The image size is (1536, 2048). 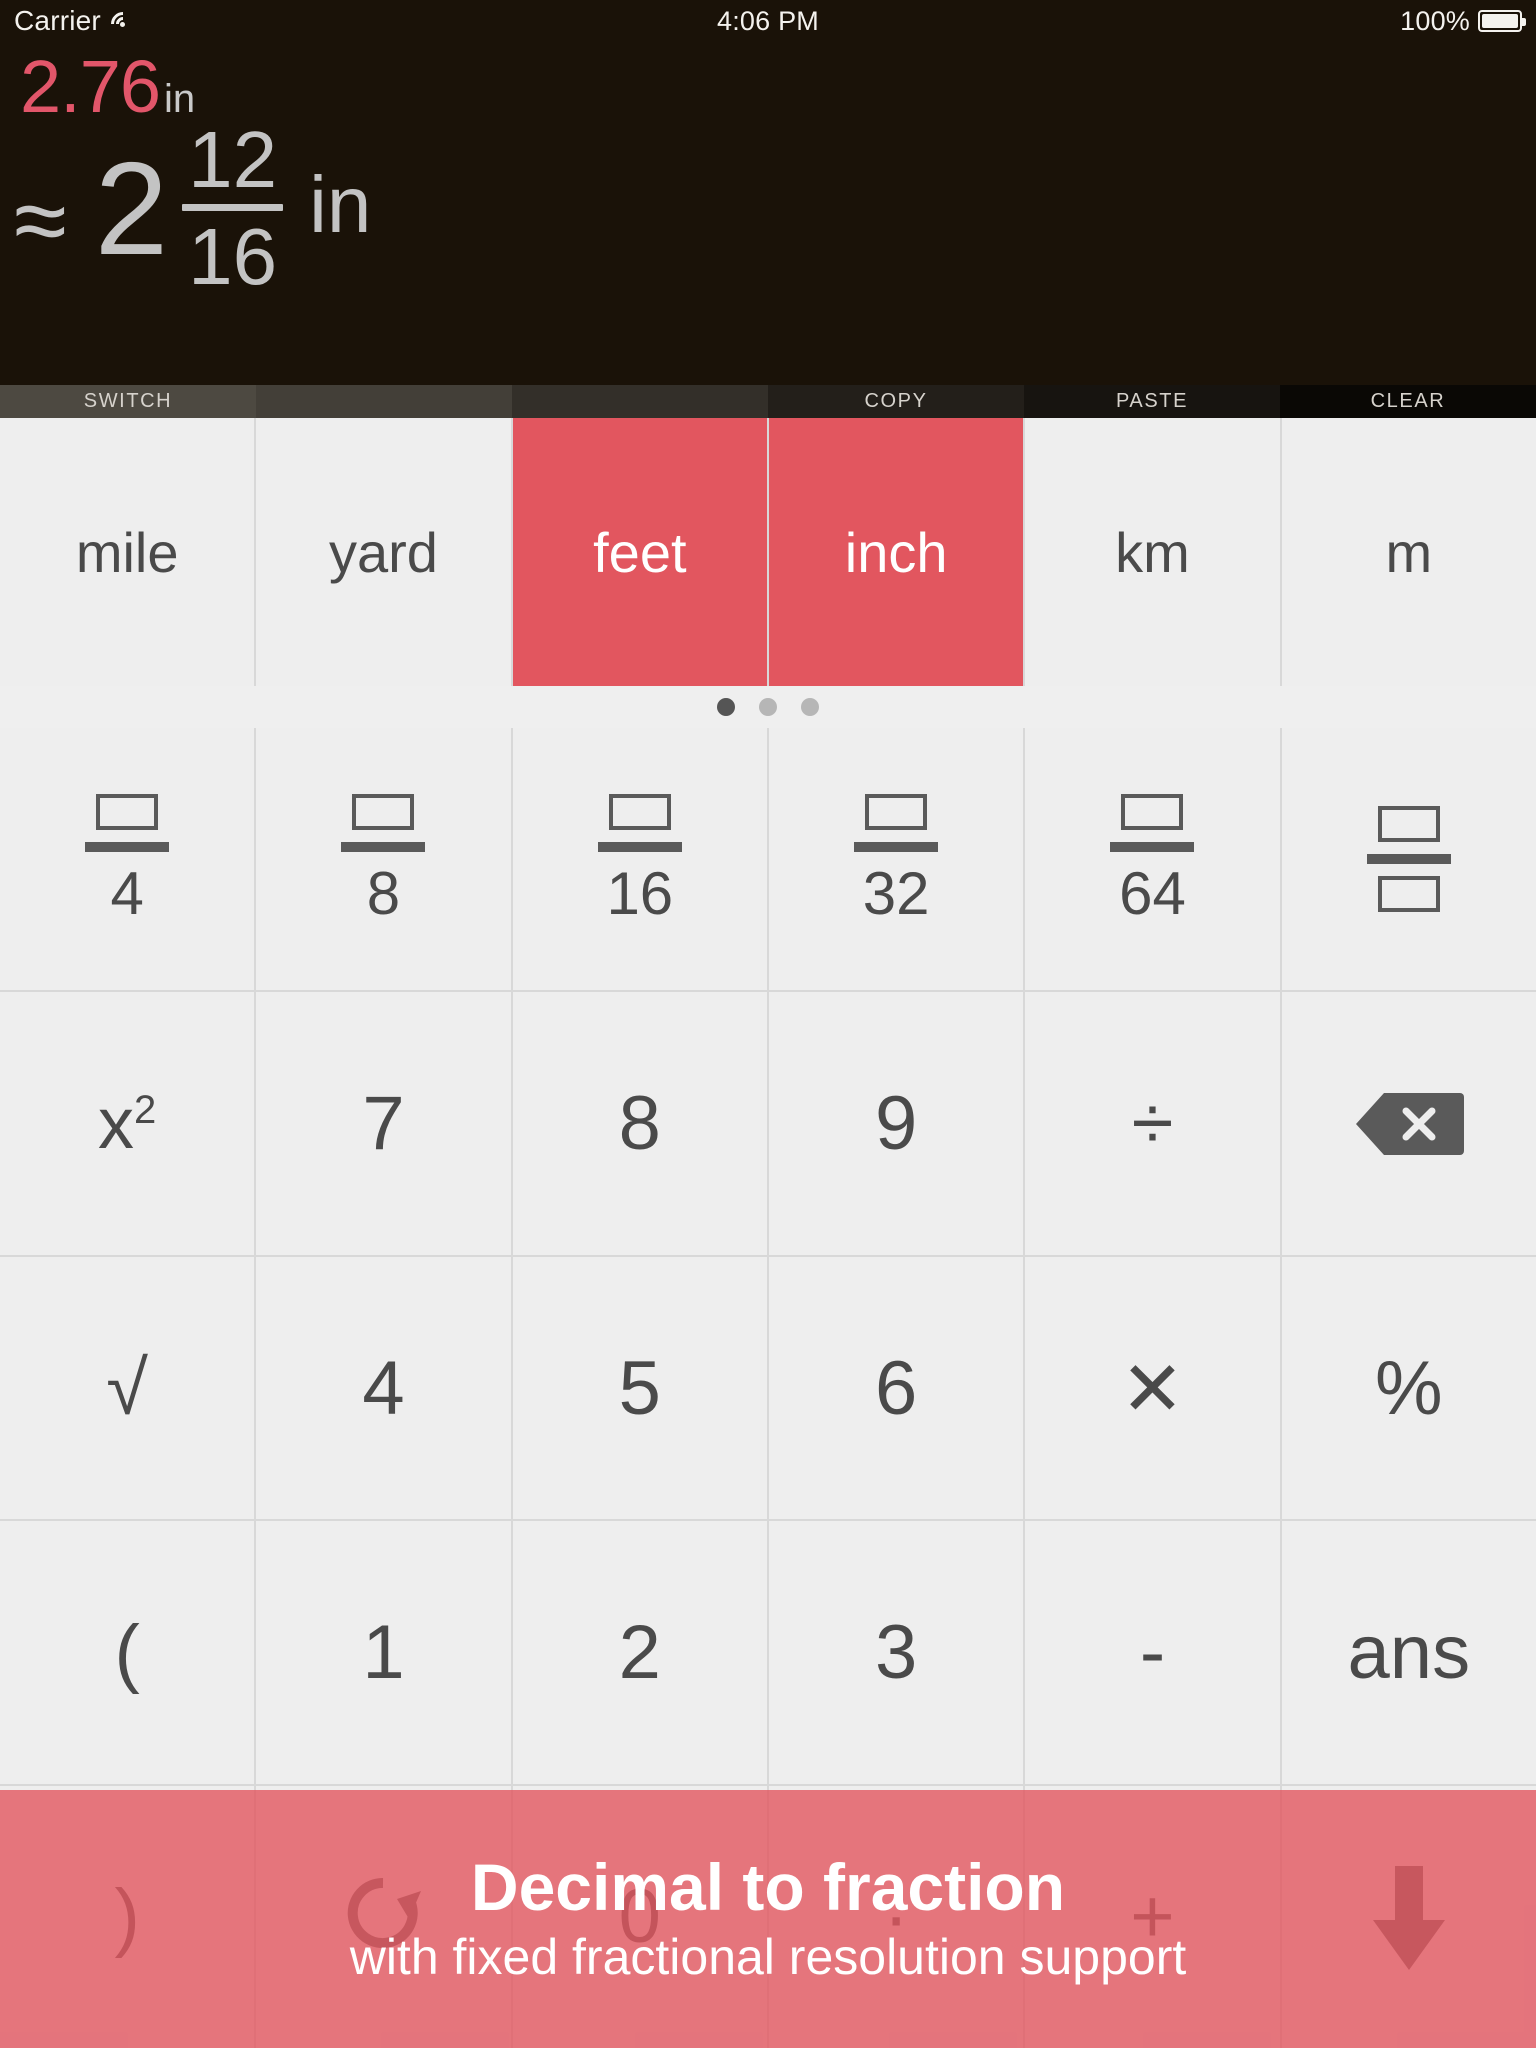 I want to click on status-bar-time: 4:06 PM, so click(x=768, y=20).